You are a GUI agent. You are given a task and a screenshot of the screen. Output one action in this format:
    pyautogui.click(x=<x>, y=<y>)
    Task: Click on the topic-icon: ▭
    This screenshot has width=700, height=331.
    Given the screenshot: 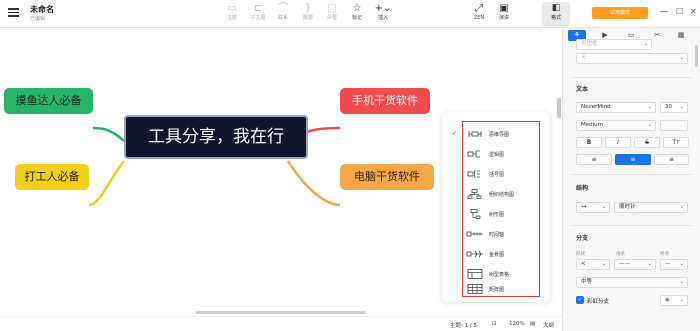 What is the action you would take?
    pyautogui.click(x=232, y=8)
    